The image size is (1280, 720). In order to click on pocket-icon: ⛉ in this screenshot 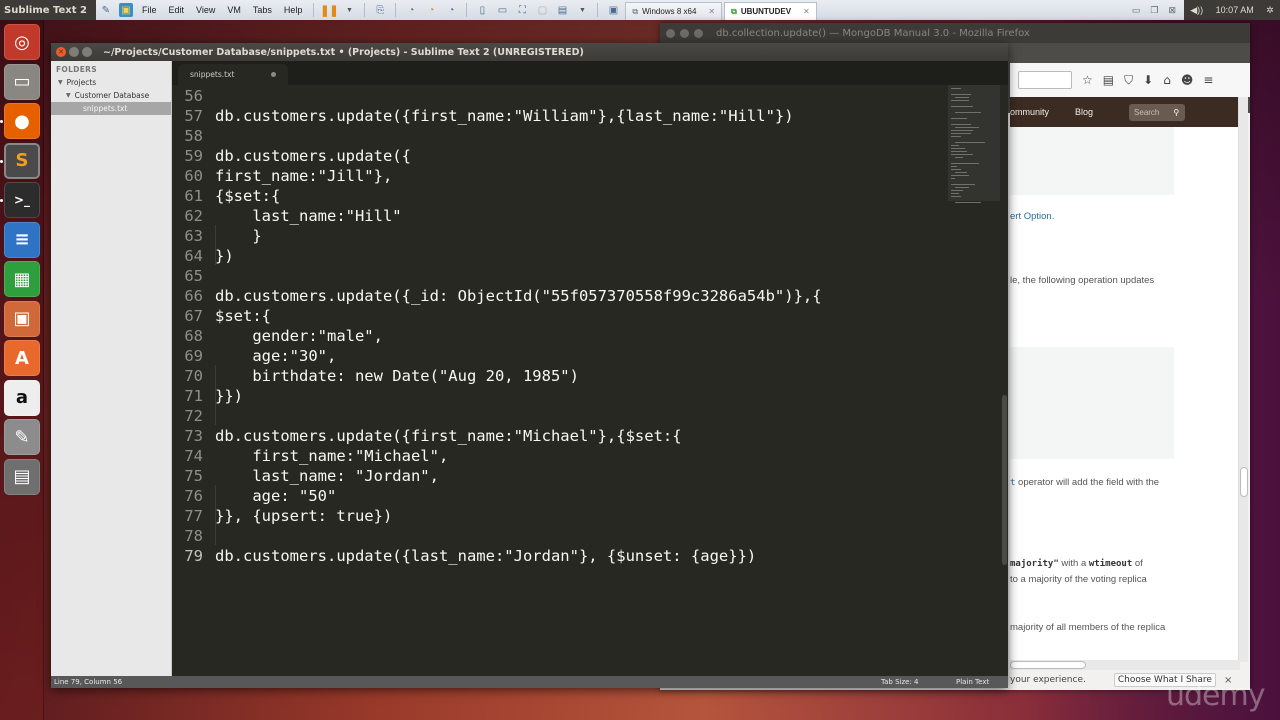, I will do `click(1128, 80)`.